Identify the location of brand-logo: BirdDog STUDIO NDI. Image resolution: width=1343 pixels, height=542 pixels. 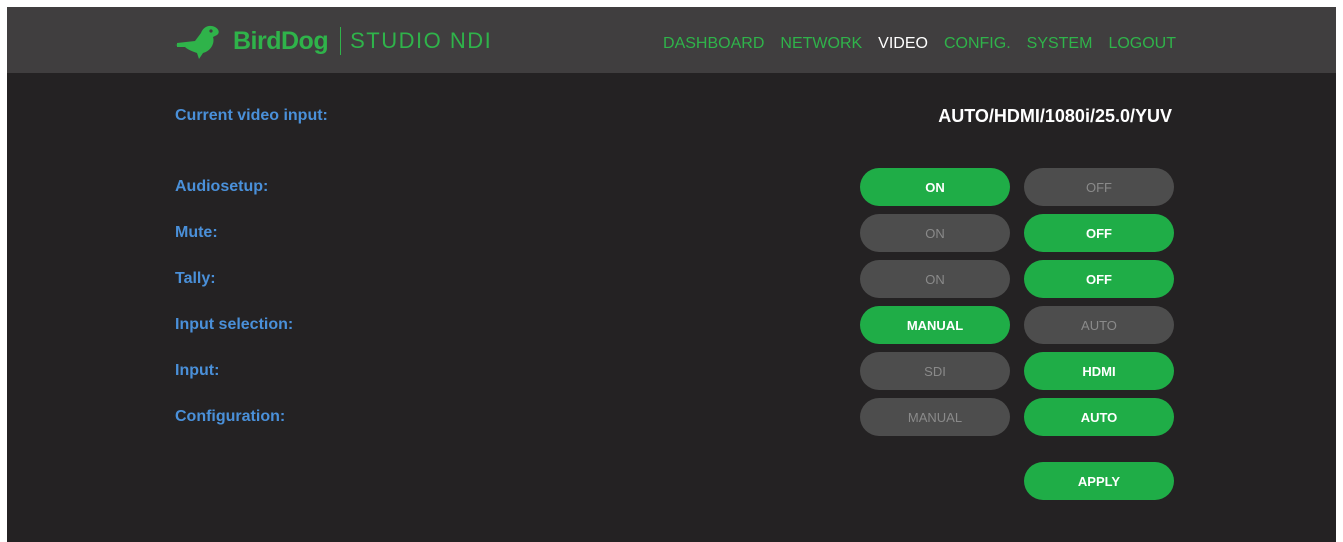
(333, 41).